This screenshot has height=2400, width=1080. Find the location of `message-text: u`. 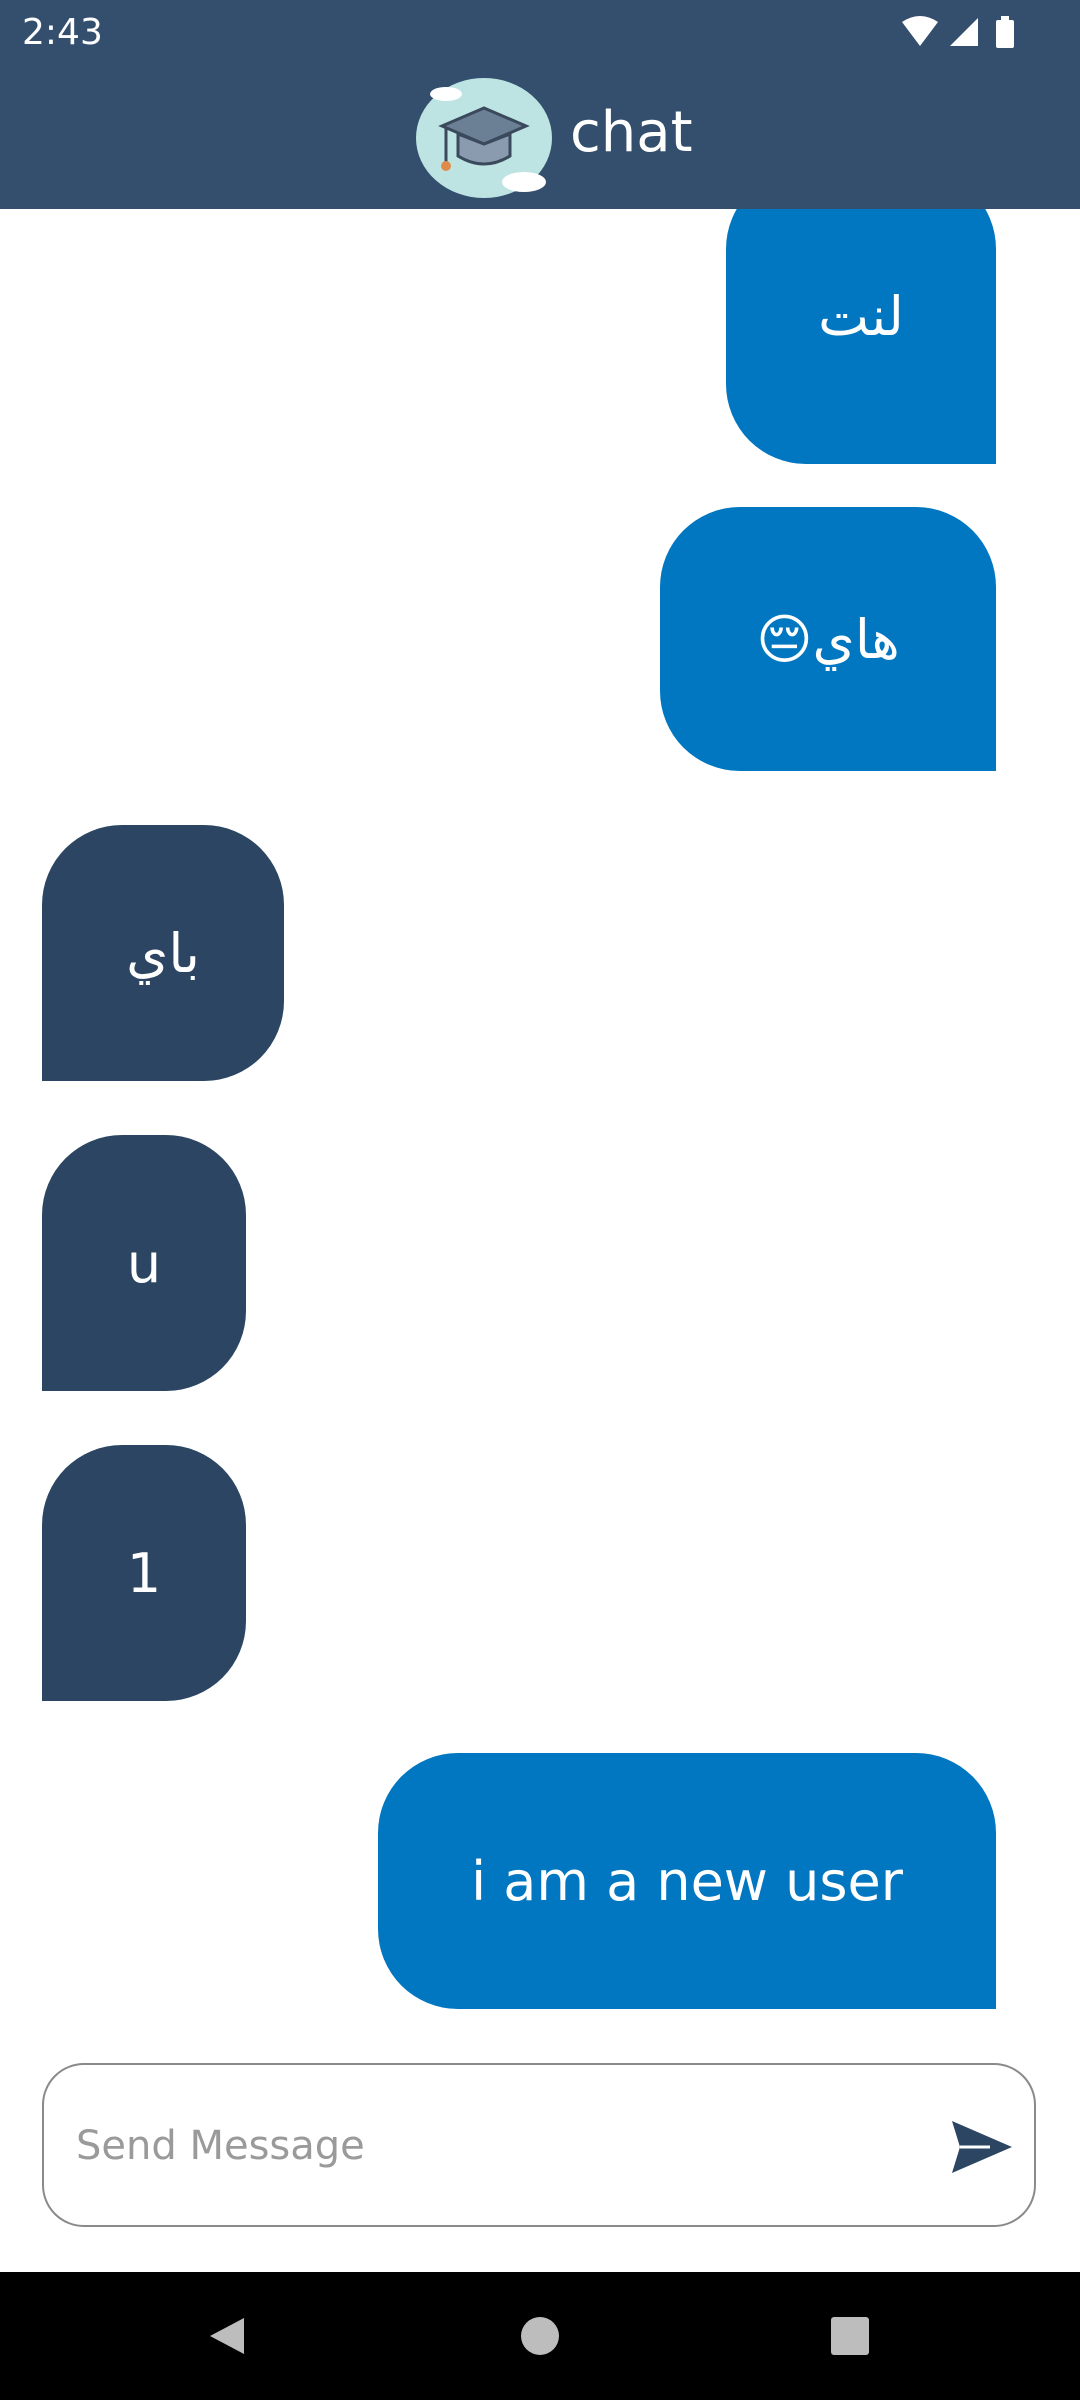

message-text: u is located at coordinates (144, 1263).